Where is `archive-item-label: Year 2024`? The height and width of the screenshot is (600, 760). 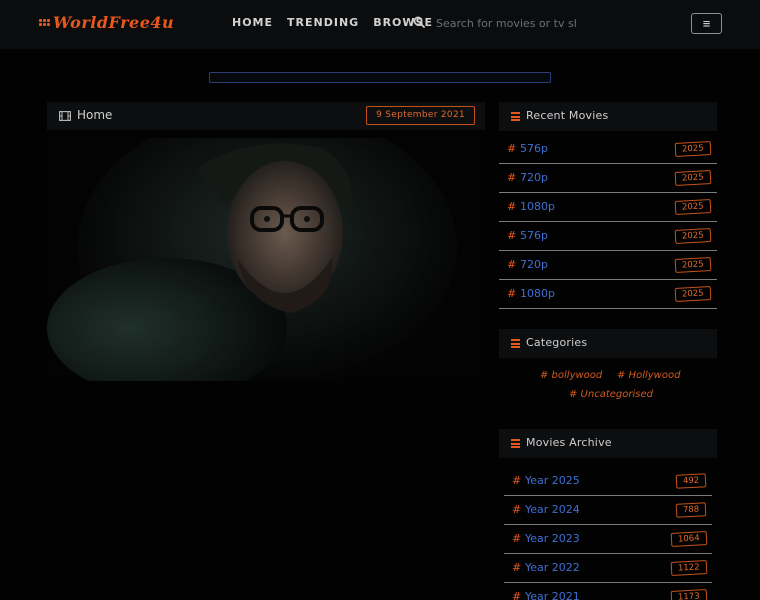 archive-item-label: Year 2024 is located at coordinates (552, 509).